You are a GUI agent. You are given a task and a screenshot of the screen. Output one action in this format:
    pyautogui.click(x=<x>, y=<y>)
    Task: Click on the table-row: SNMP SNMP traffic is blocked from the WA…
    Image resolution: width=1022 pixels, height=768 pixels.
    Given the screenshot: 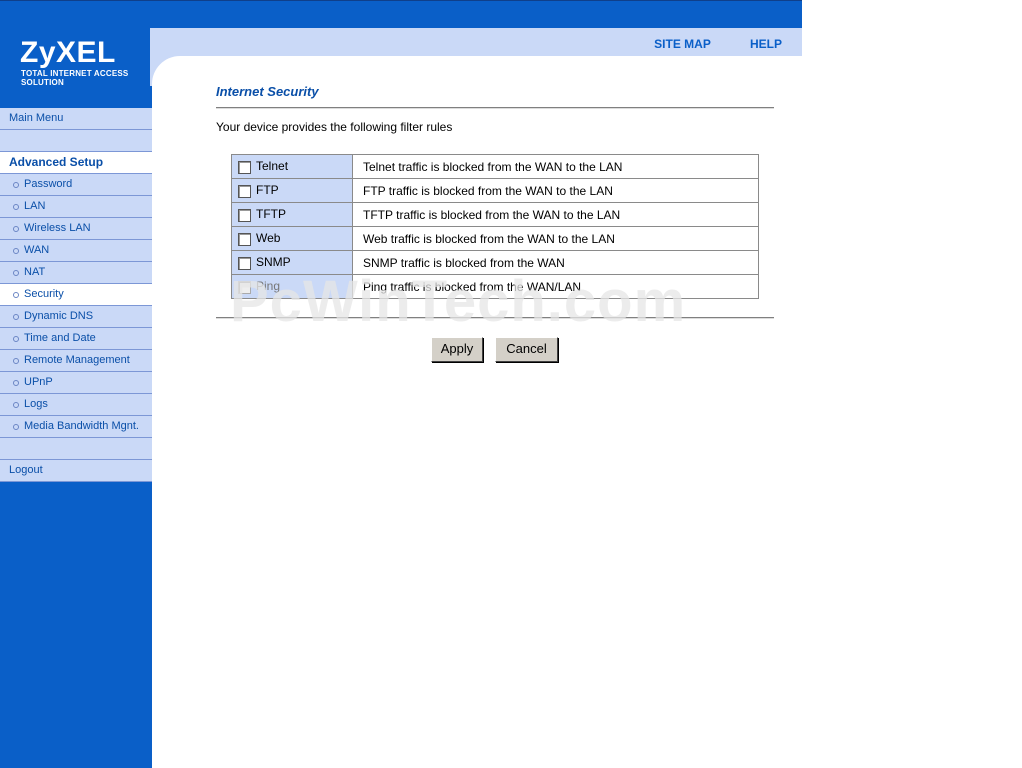 What is the action you would take?
    pyautogui.click(x=495, y=262)
    